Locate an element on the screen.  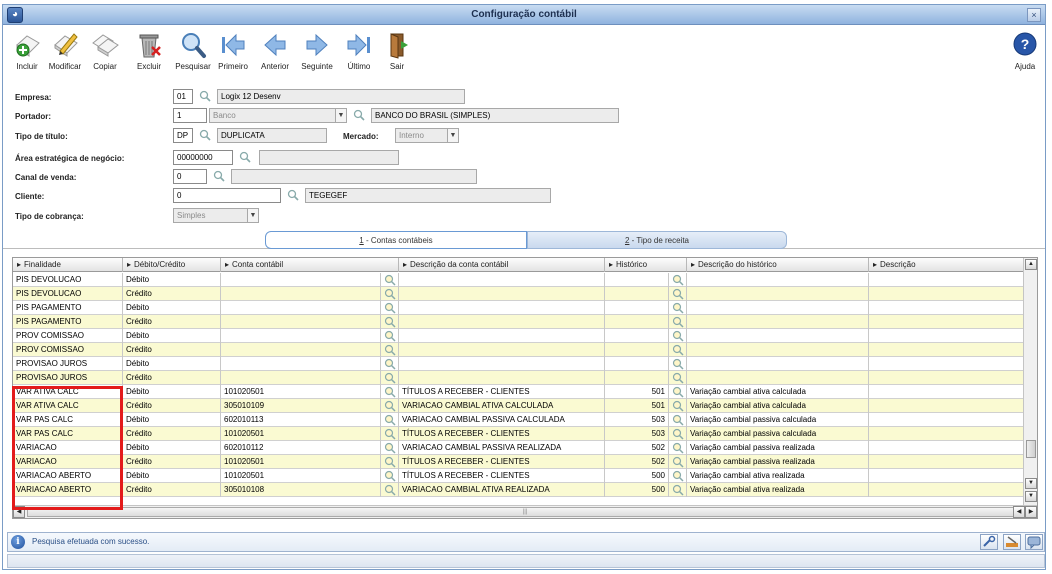
scroll-end-icon: ▼ is located at coordinates (1031, 496).